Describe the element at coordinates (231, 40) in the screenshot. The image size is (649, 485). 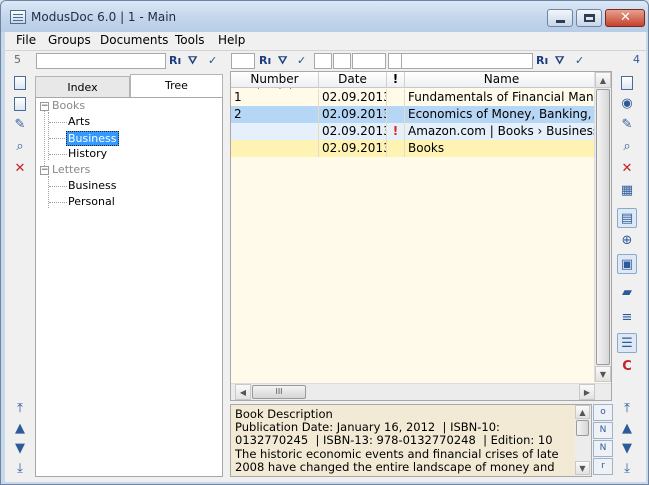
I see `menu-help: Help` at that location.